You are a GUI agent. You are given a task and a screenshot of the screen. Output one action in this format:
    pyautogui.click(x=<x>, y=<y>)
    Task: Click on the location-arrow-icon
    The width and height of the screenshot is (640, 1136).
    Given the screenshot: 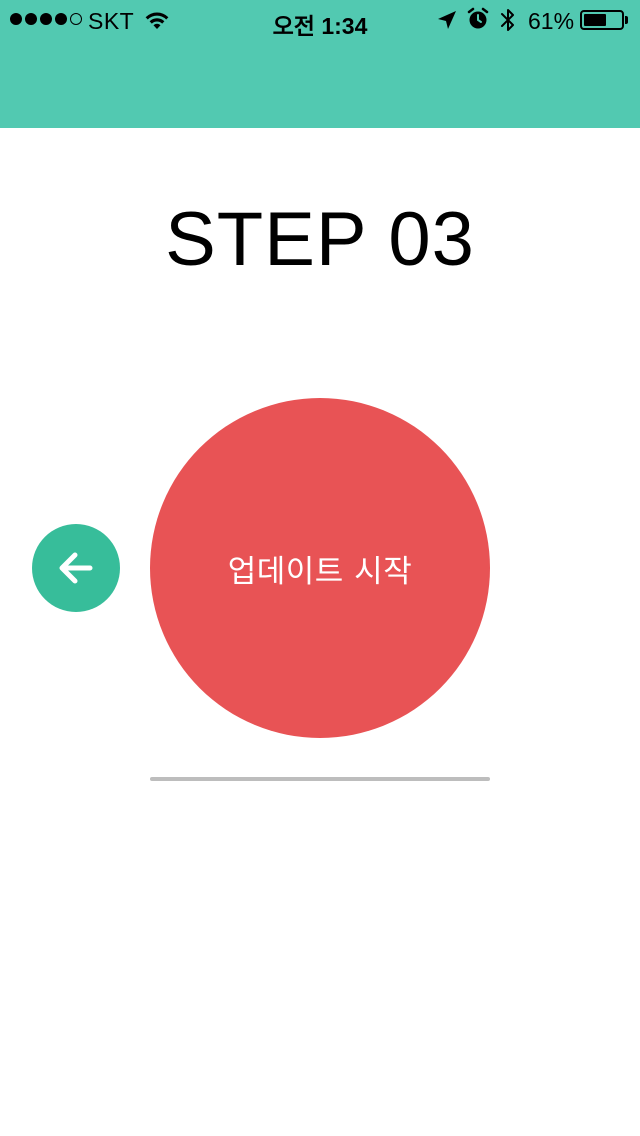 What is the action you would take?
    pyautogui.click(x=447, y=20)
    